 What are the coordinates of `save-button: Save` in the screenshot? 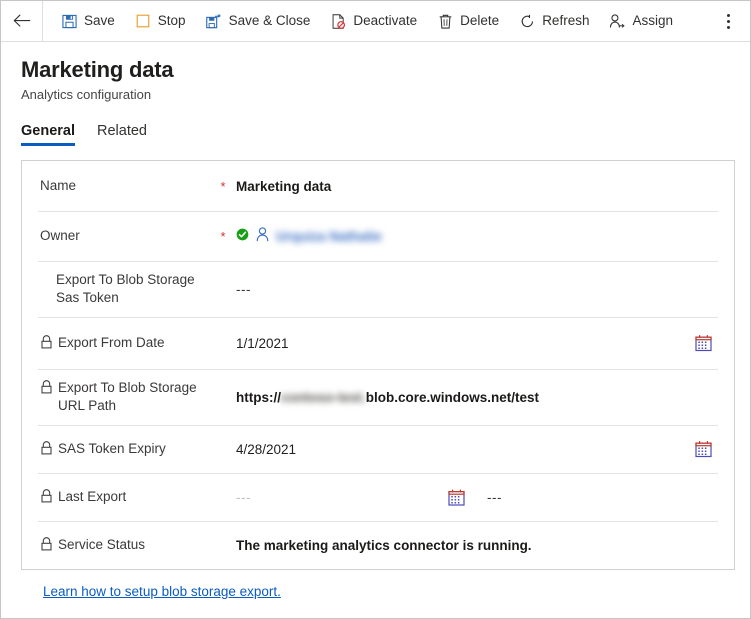 It's located at (88, 21).